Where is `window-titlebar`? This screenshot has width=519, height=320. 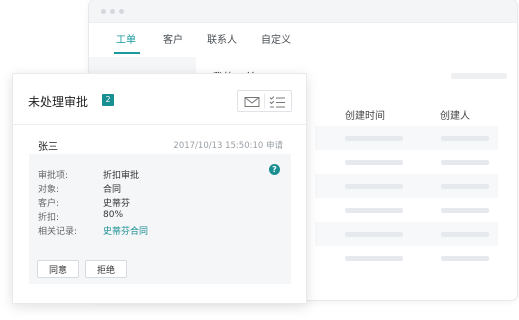 window-titlebar is located at coordinates (303, 11).